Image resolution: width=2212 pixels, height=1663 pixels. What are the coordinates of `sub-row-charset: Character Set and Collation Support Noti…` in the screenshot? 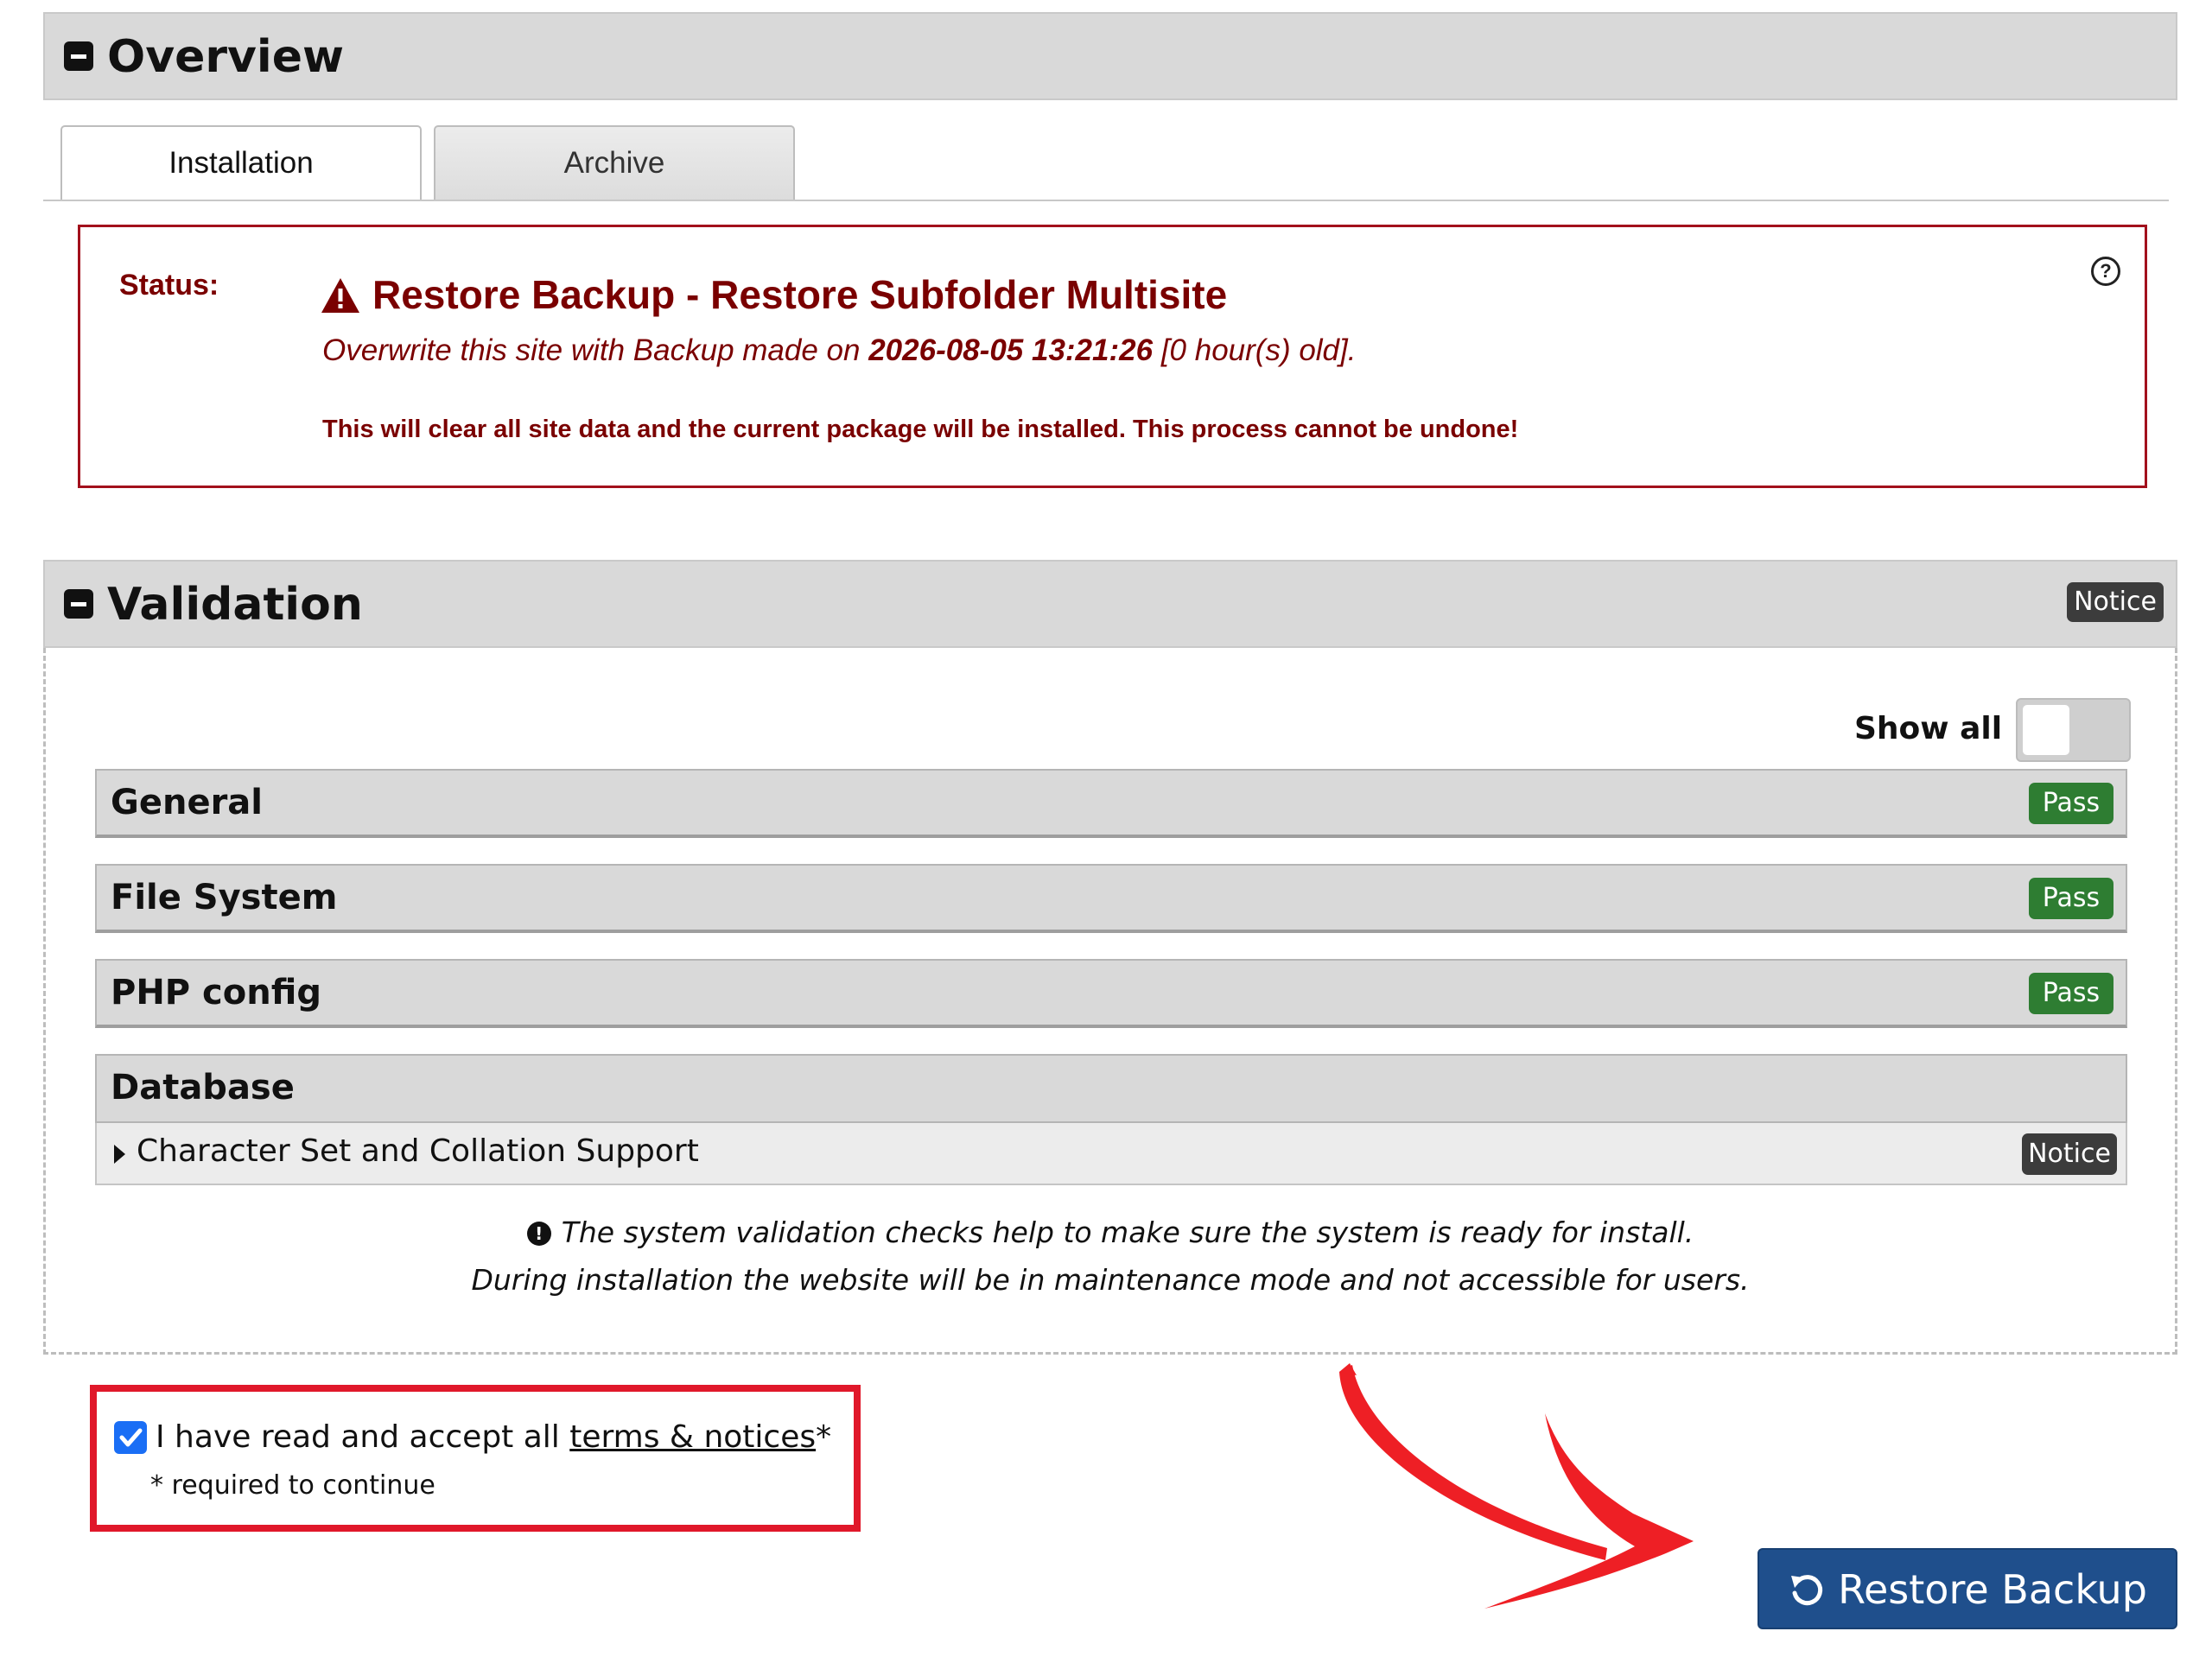 It's located at (1111, 1154).